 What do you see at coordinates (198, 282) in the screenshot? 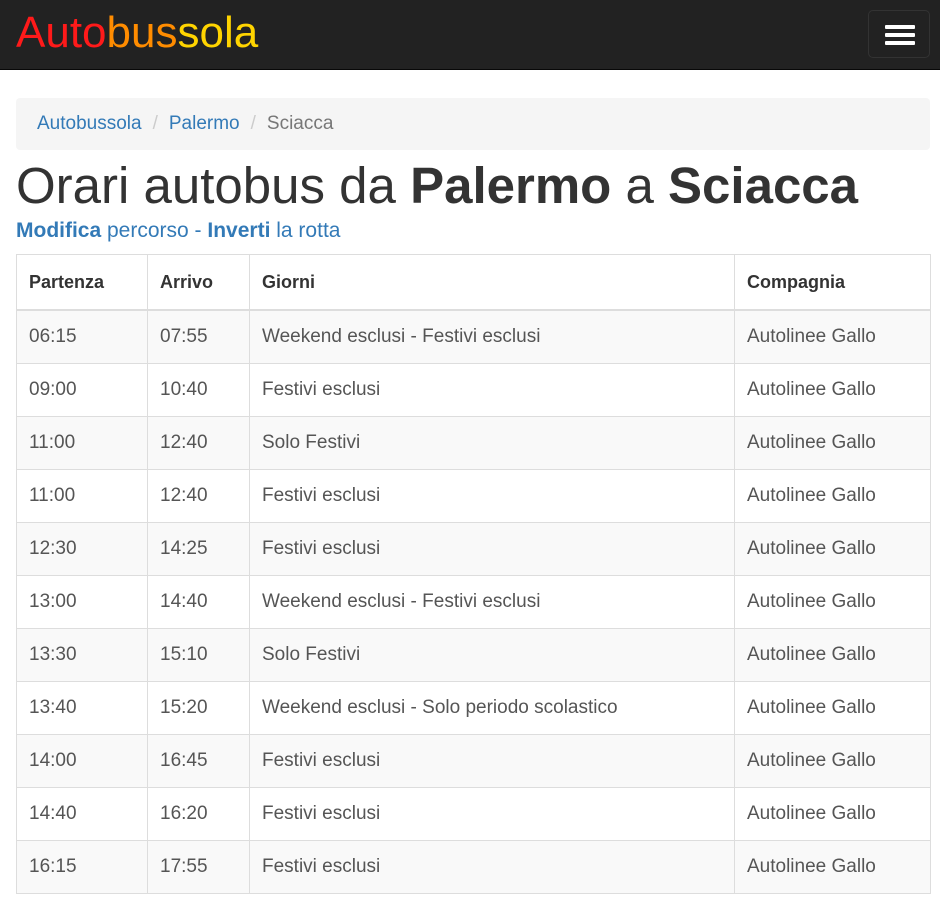
I see `column-header-arrival: Arrivo` at bounding box center [198, 282].